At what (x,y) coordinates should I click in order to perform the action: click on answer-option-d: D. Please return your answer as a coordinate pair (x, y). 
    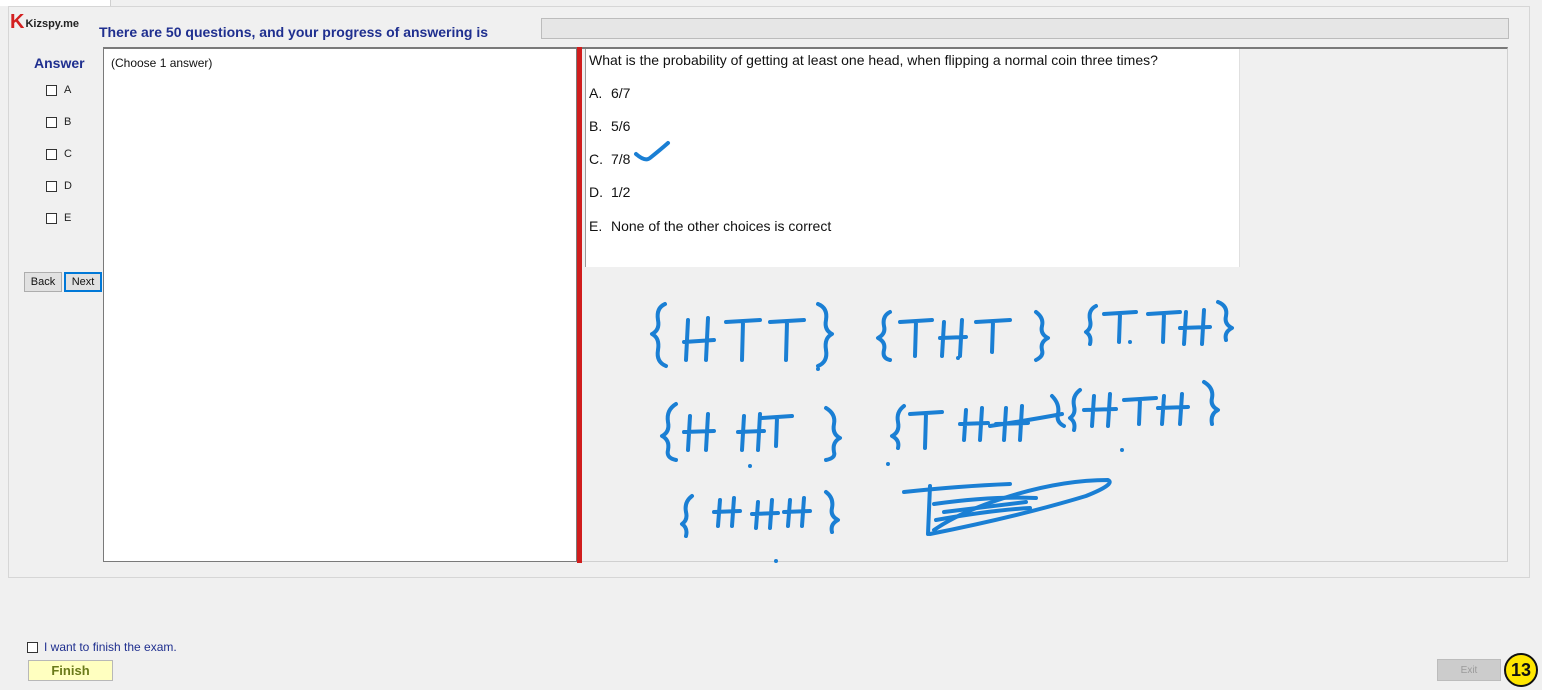
    Looking at the image, I should click on (59, 186).